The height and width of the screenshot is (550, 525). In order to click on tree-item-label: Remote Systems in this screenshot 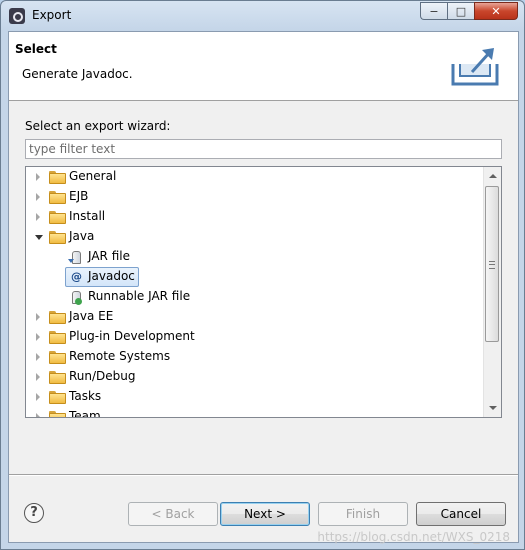, I will do `click(120, 356)`.